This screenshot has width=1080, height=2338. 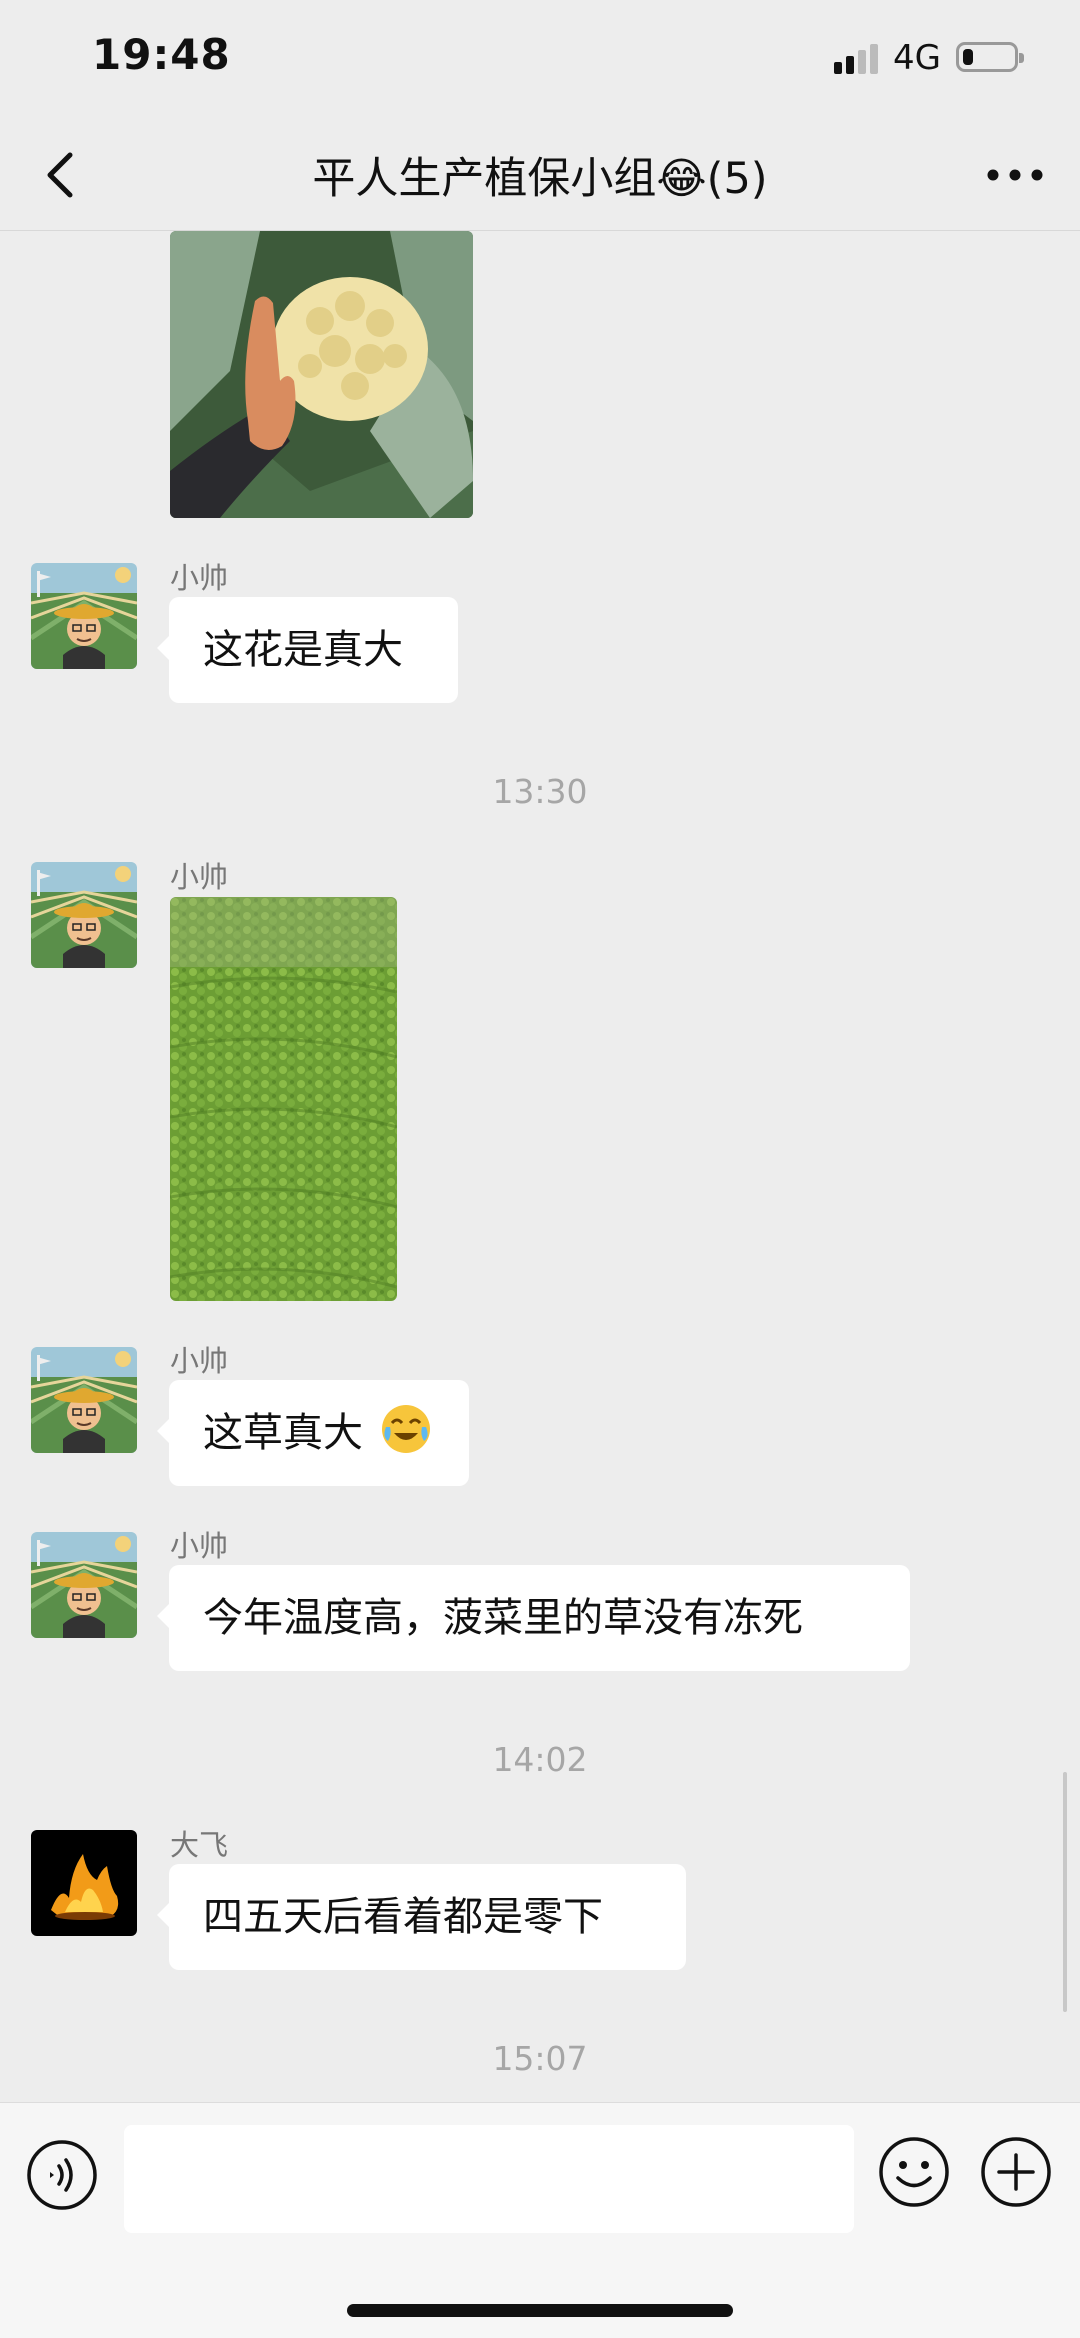 What do you see at coordinates (283, 1099) in the screenshot?
I see `image-message-field` at bounding box center [283, 1099].